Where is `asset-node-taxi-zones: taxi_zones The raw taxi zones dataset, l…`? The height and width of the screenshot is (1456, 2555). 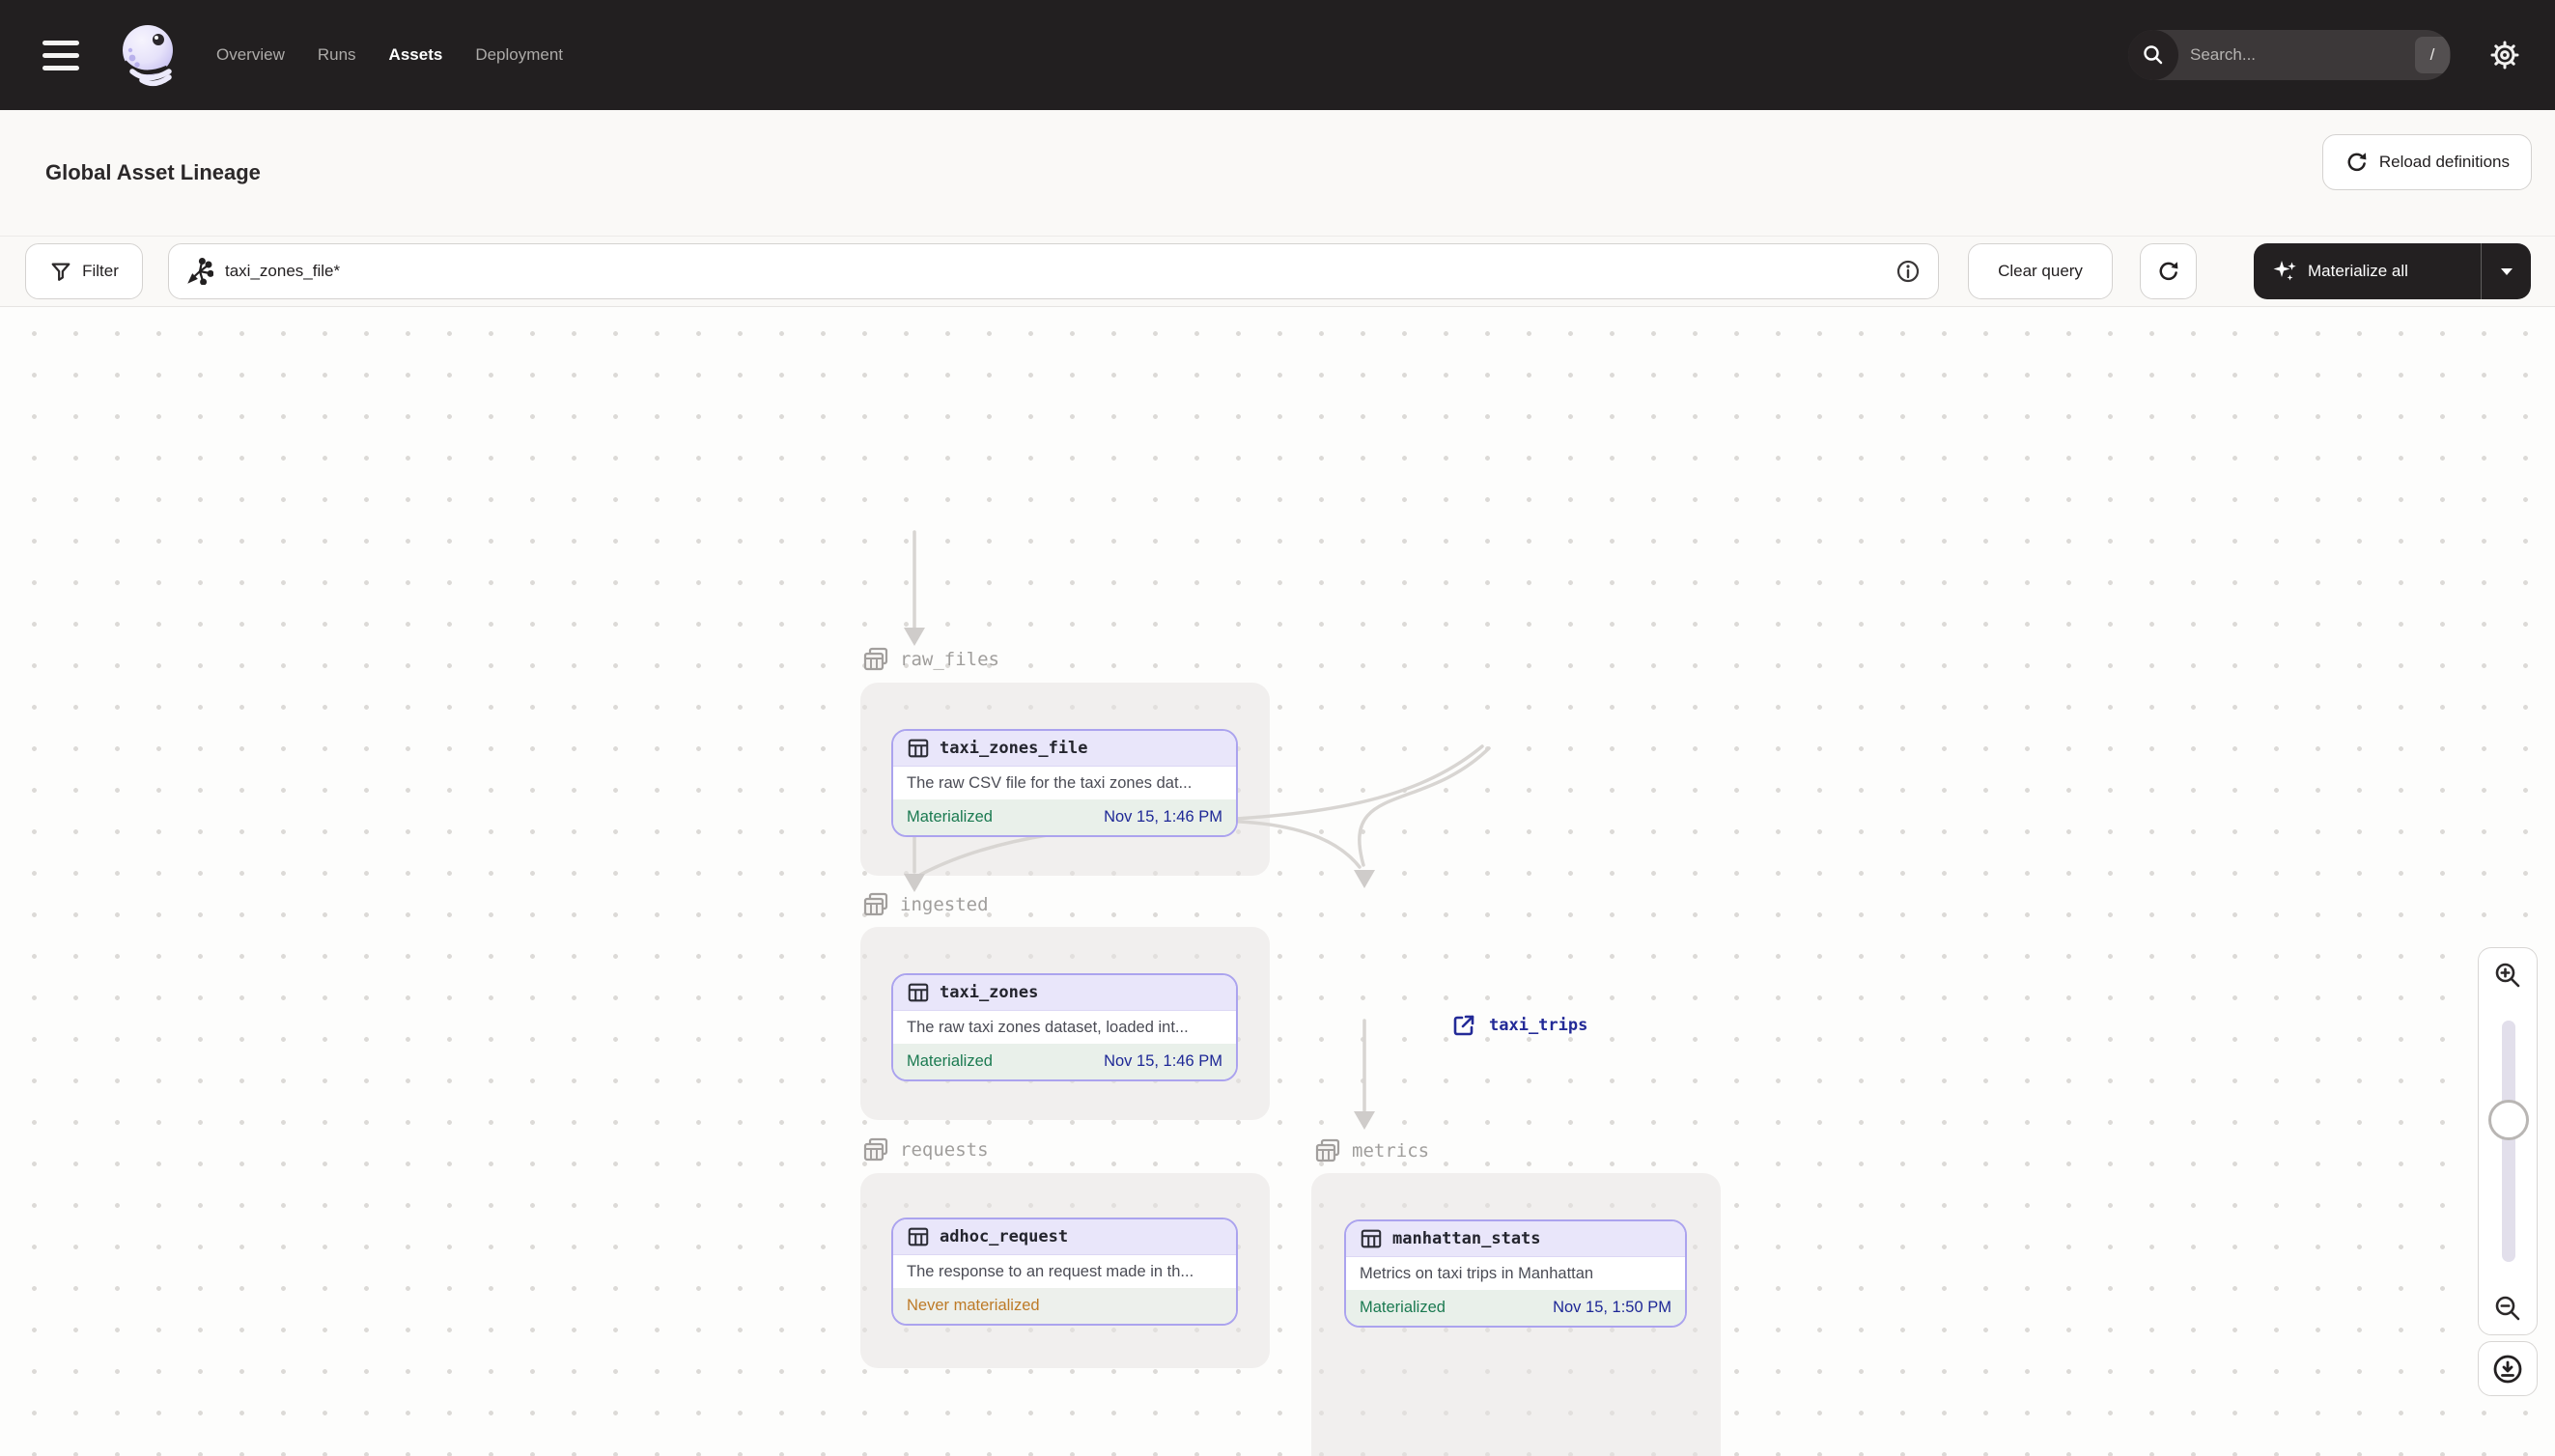
asset-node-taxi-zones: taxi_zones The raw taxi zones dataset, l… is located at coordinates (1064, 1027).